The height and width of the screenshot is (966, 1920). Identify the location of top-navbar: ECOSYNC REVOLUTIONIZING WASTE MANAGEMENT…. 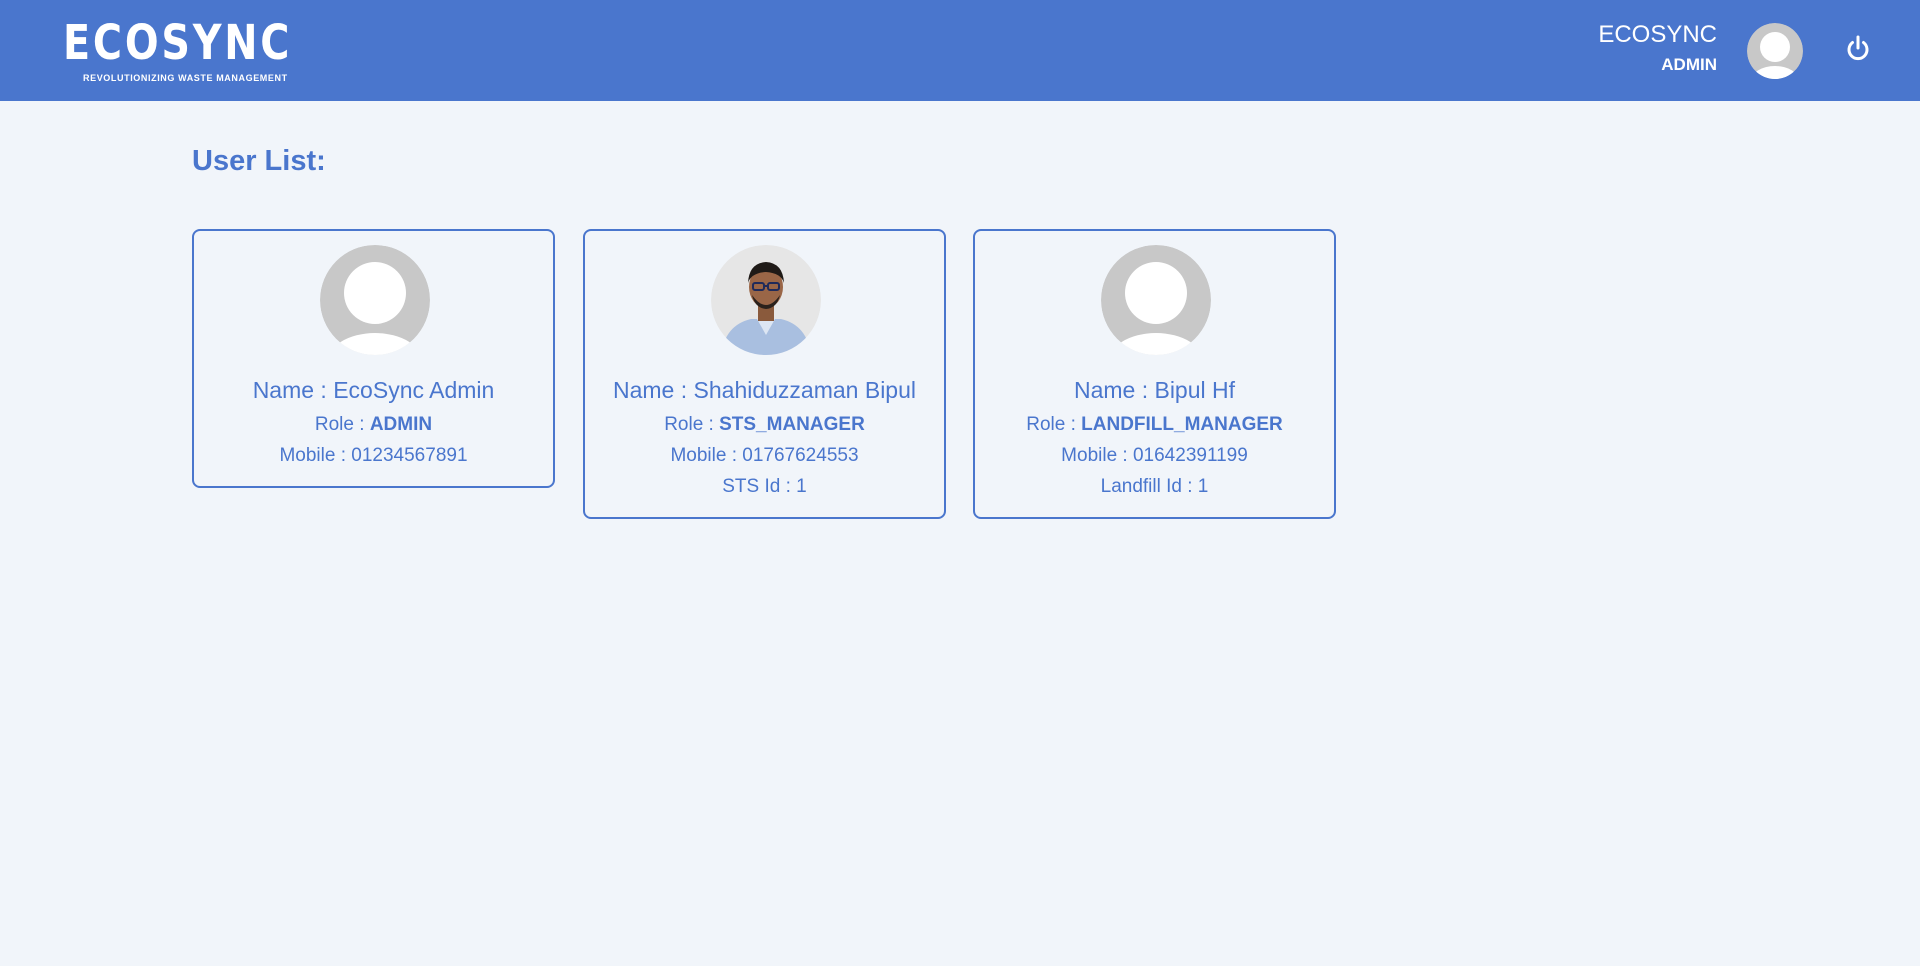
(960, 50).